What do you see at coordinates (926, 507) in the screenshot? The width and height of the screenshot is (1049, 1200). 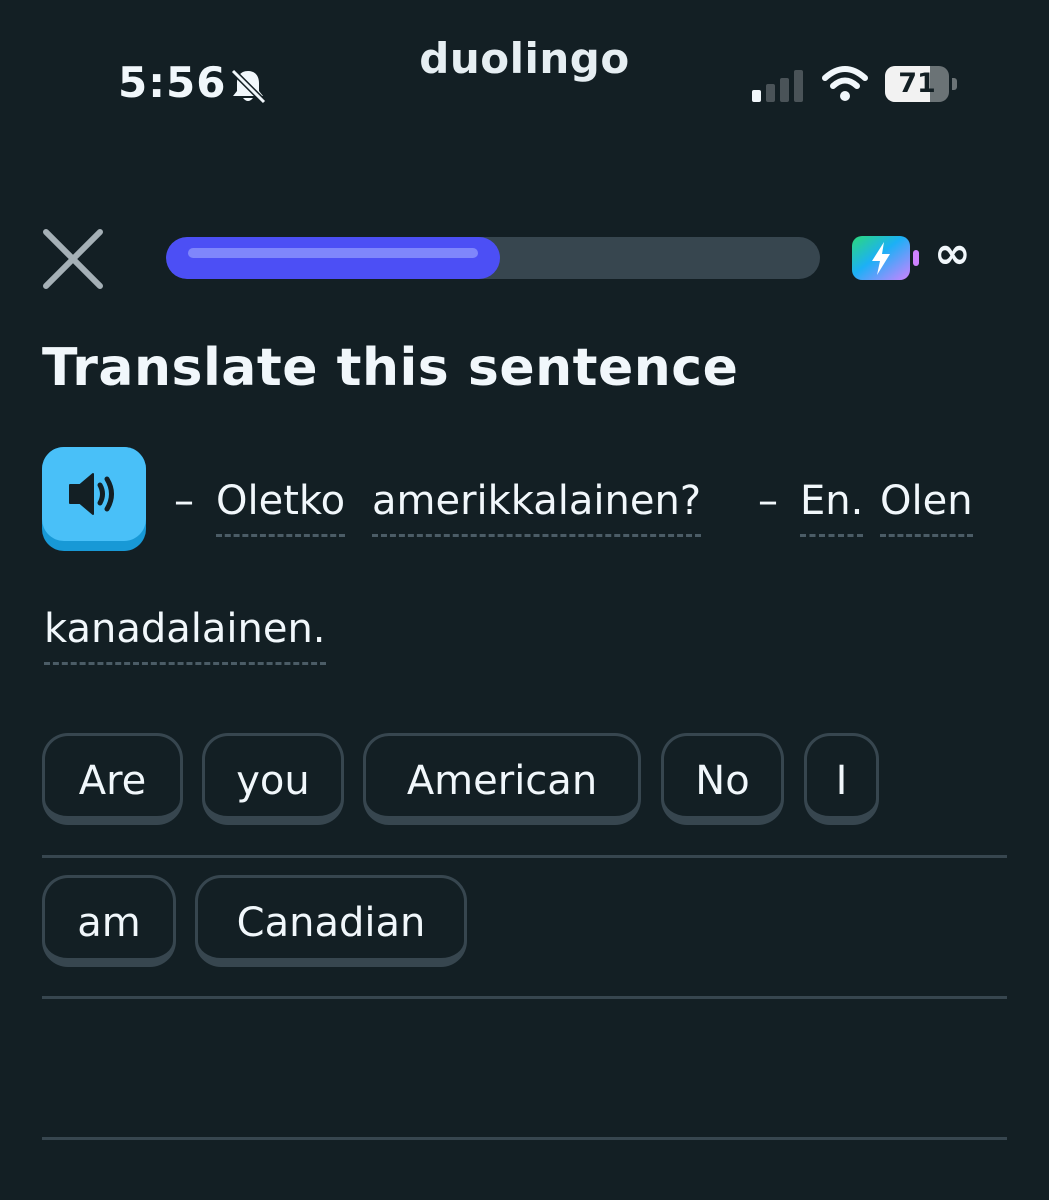 I see `sentence-word-olen: Olen` at bounding box center [926, 507].